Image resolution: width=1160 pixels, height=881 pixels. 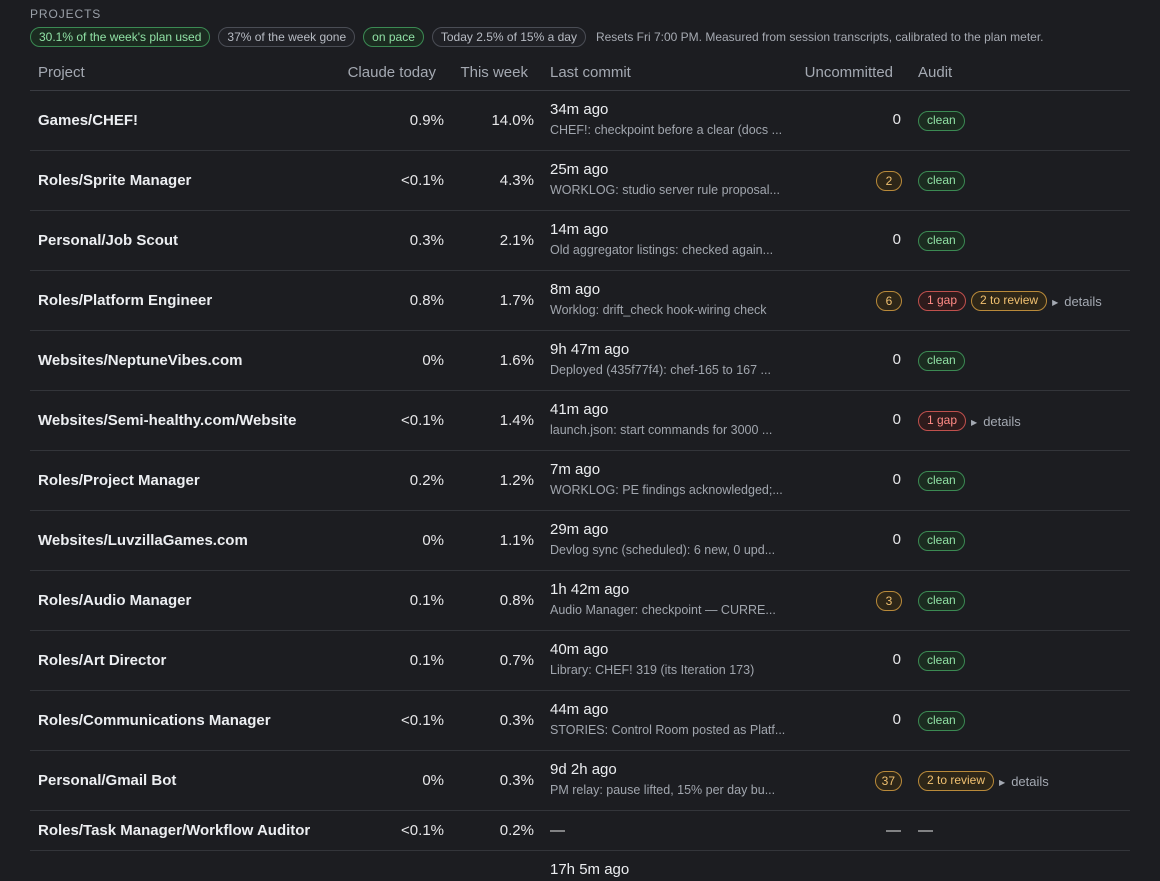 What do you see at coordinates (154, 720) in the screenshot?
I see `project-name: Roles/Communications Manager` at bounding box center [154, 720].